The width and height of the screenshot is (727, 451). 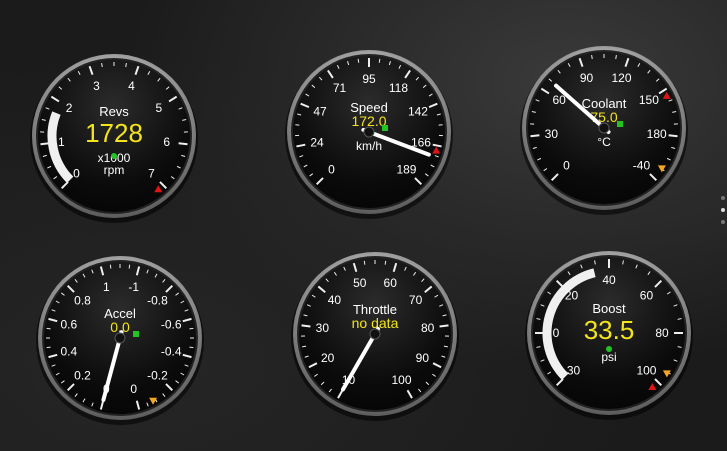 I want to click on tick-label: 50, so click(x=360, y=283).